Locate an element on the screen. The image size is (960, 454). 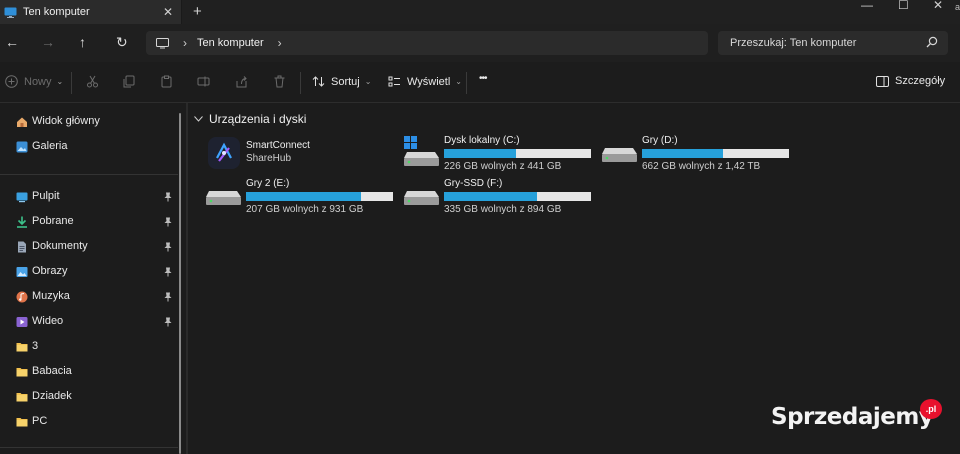
new-tab-button: + is located at coordinates (197, 11).